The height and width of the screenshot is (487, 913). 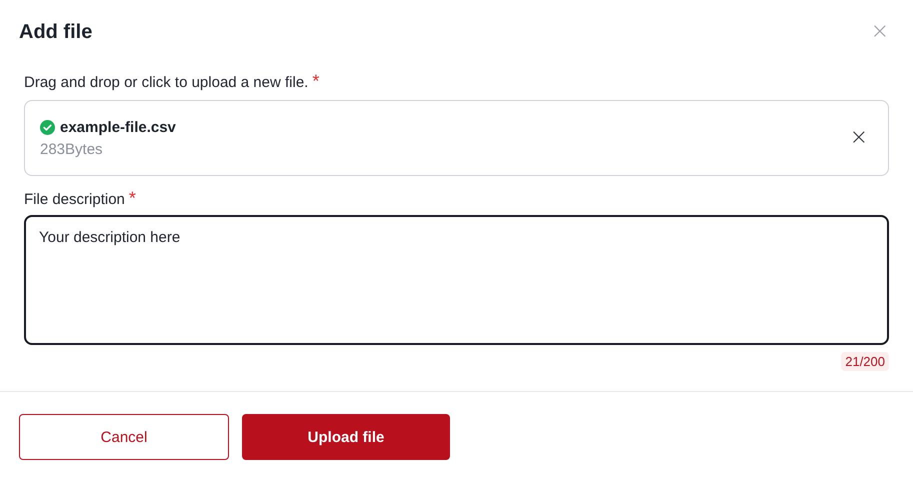 What do you see at coordinates (865, 361) in the screenshot?
I see `character-counter: 21/200` at bounding box center [865, 361].